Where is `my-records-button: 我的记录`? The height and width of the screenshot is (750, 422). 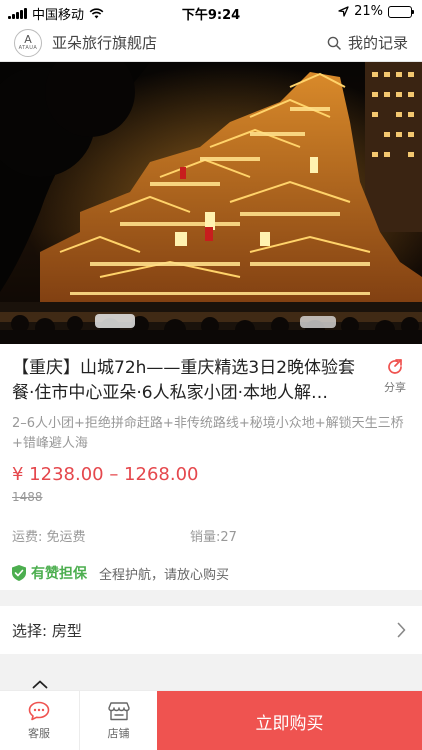
my-records-button: 我的记录 is located at coordinates (367, 42).